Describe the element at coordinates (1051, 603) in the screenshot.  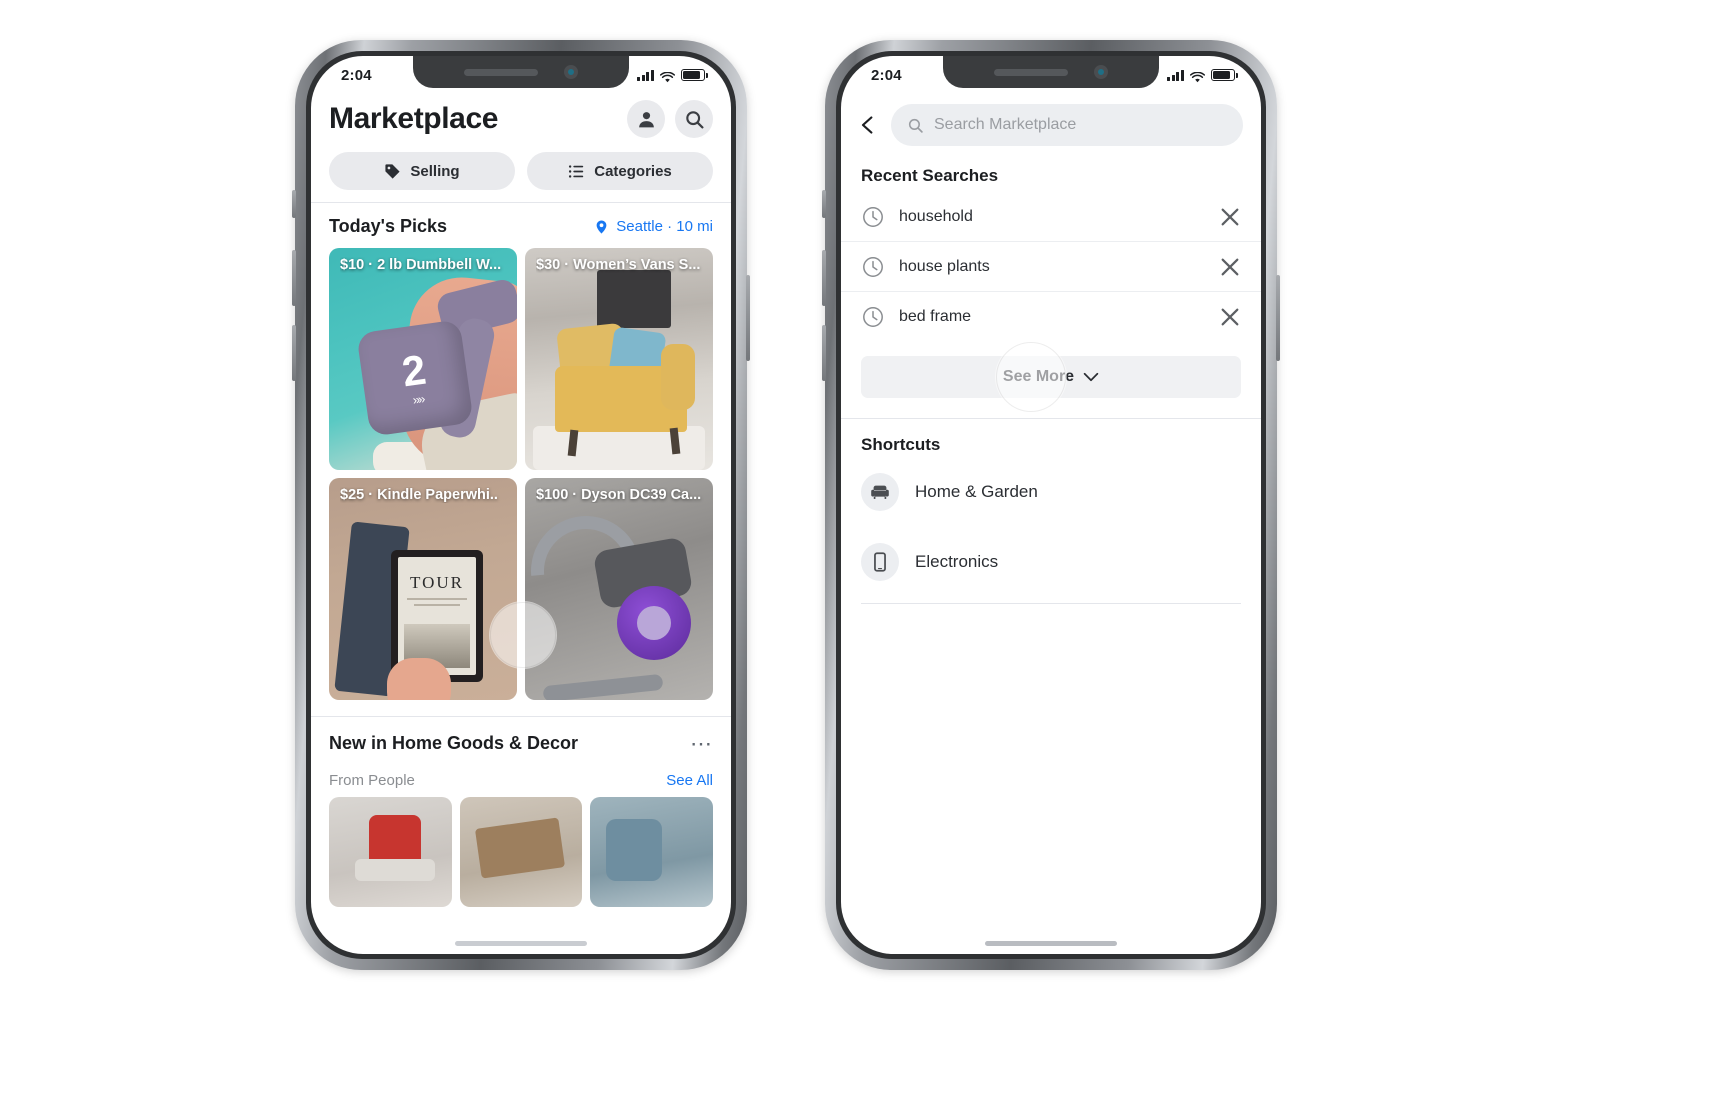
I see `shortcuts-bottom-divider` at that location.